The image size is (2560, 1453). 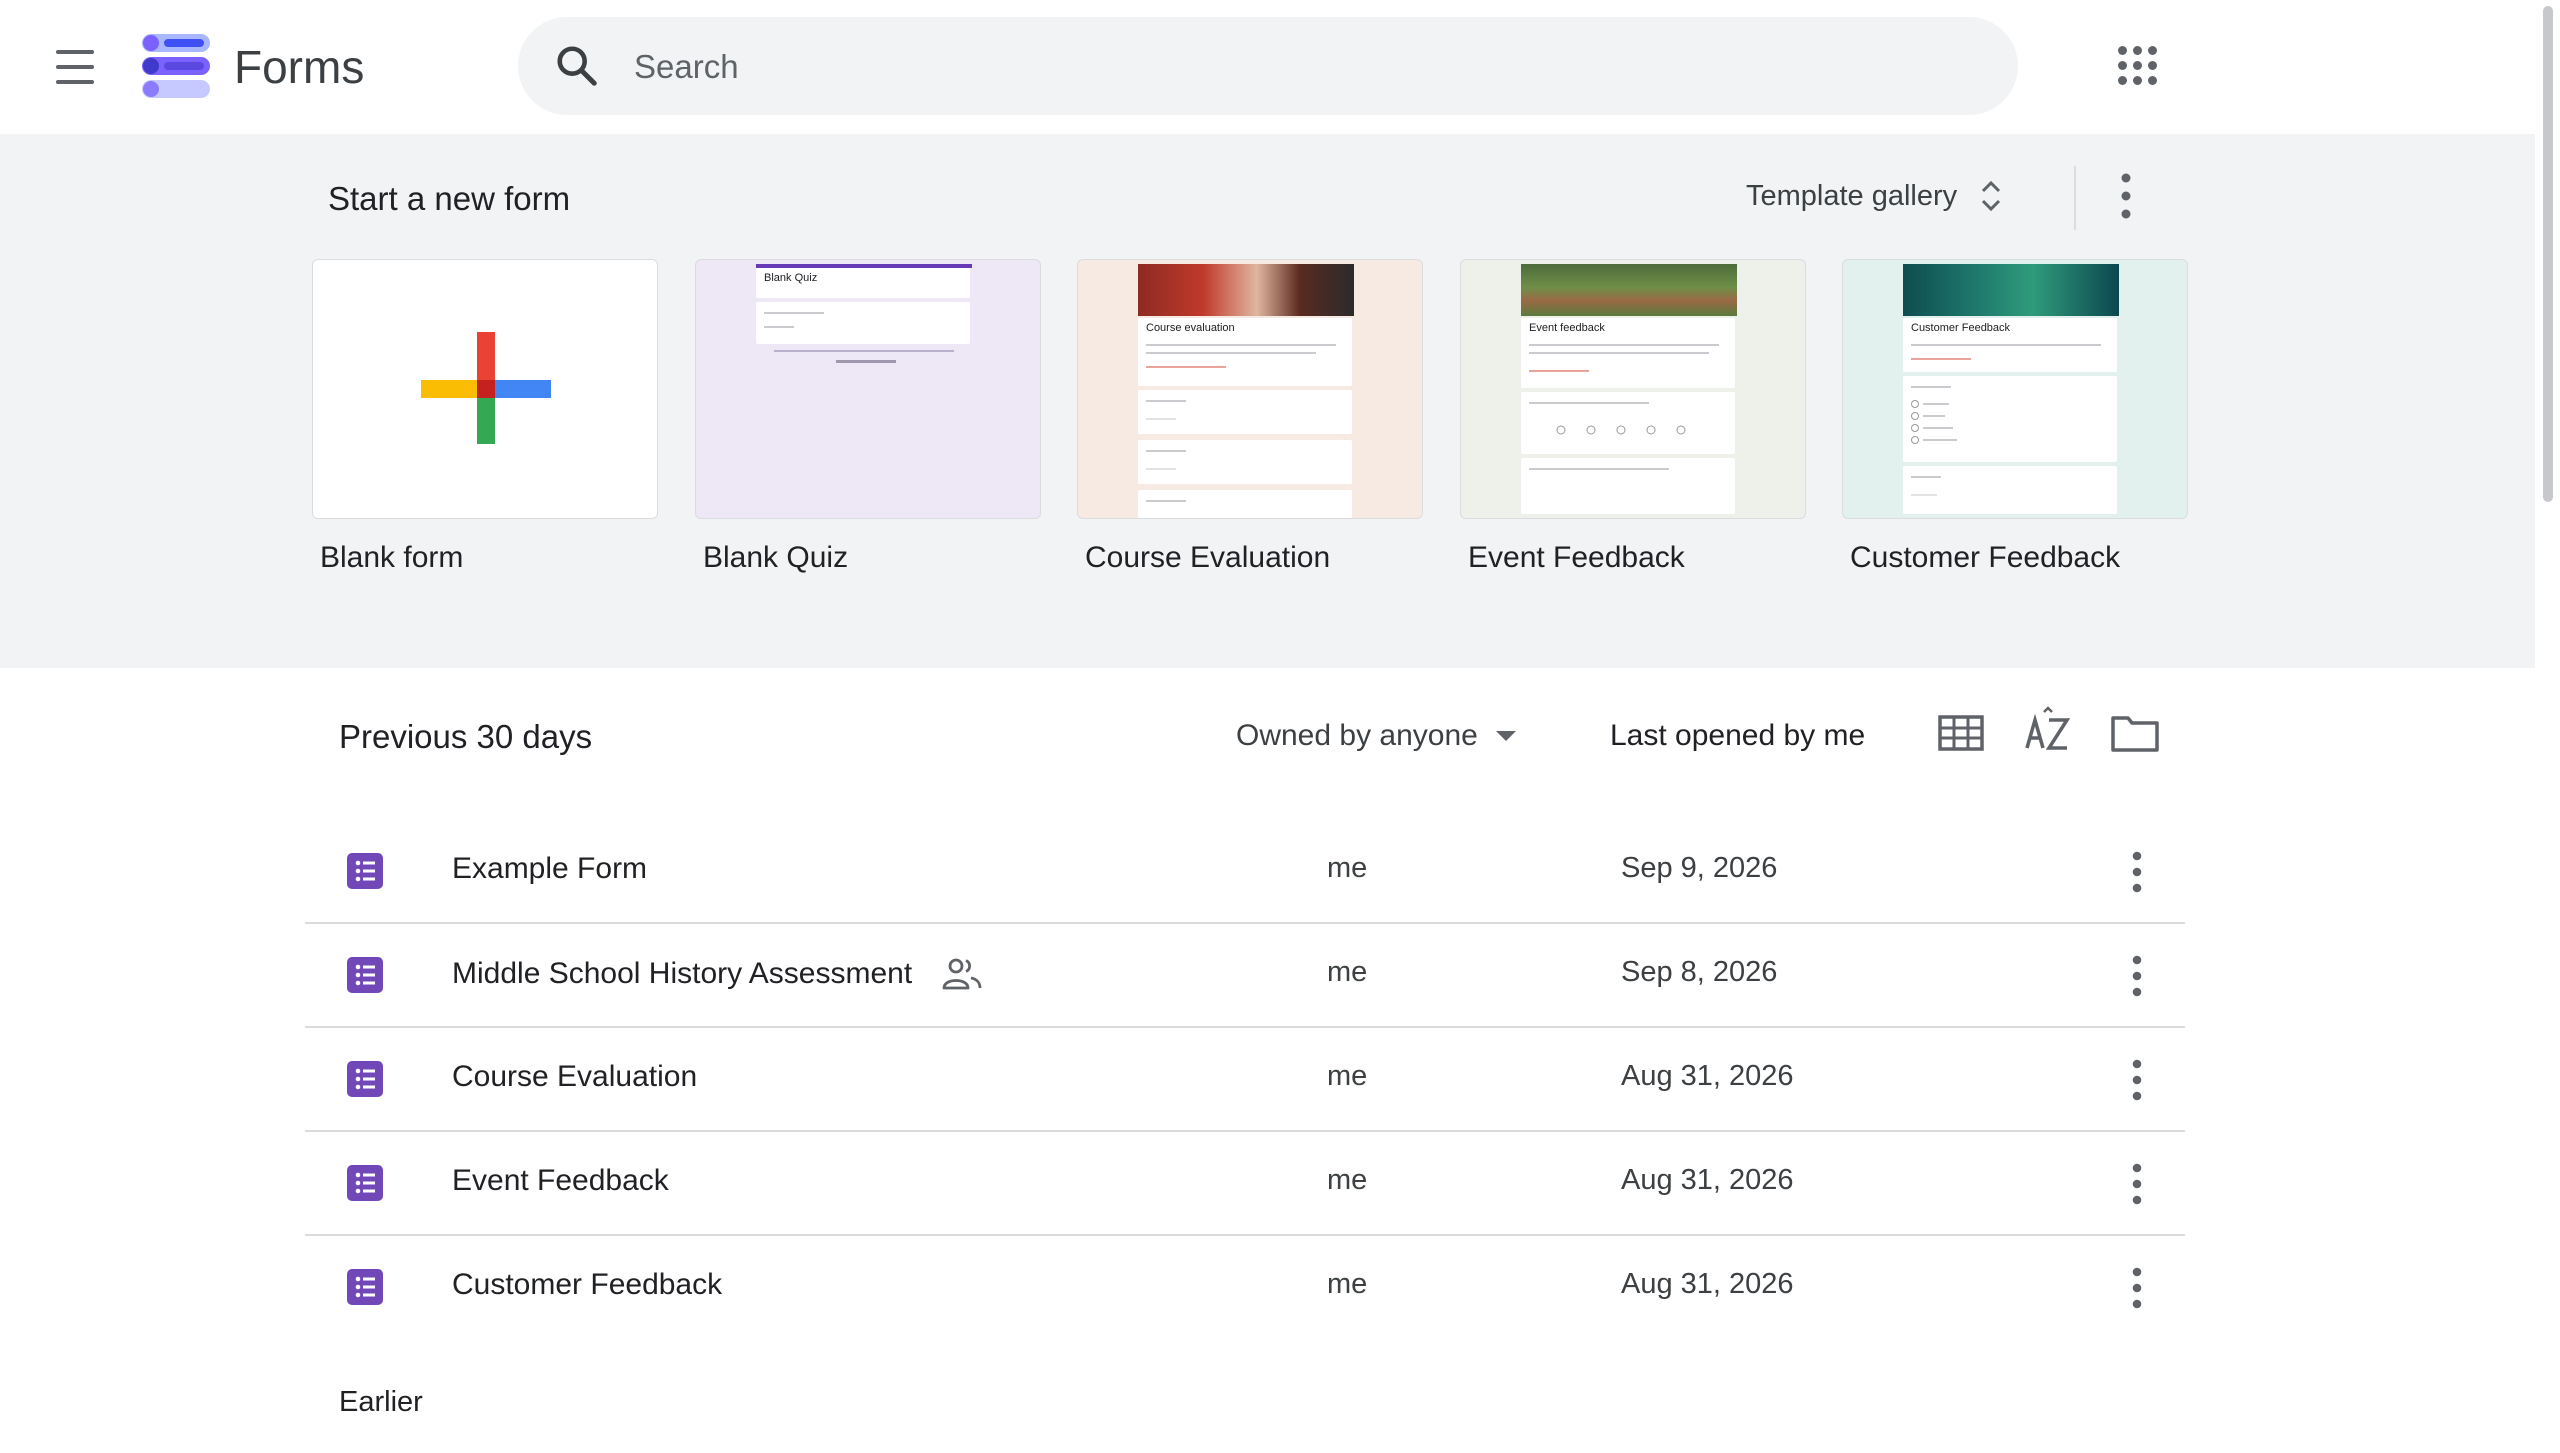 I want to click on rating-scale-icon, so click(x=1621, y=430).